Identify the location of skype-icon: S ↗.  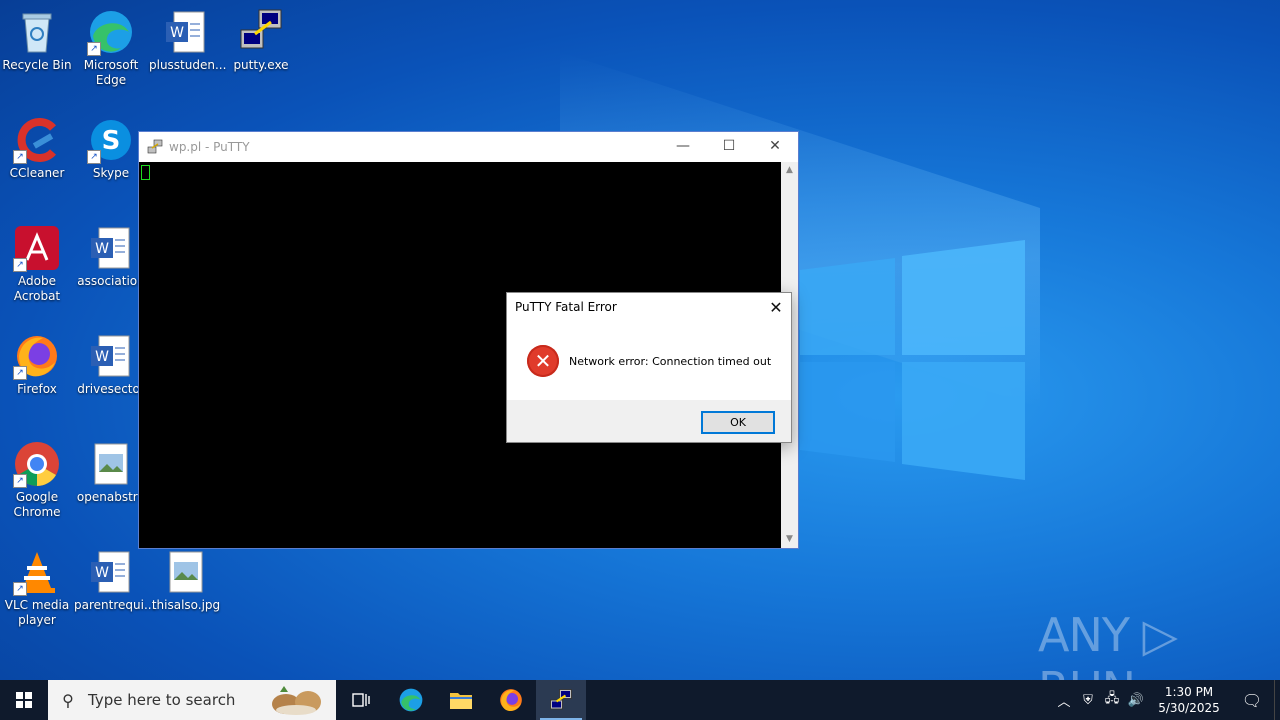
(111, 140).